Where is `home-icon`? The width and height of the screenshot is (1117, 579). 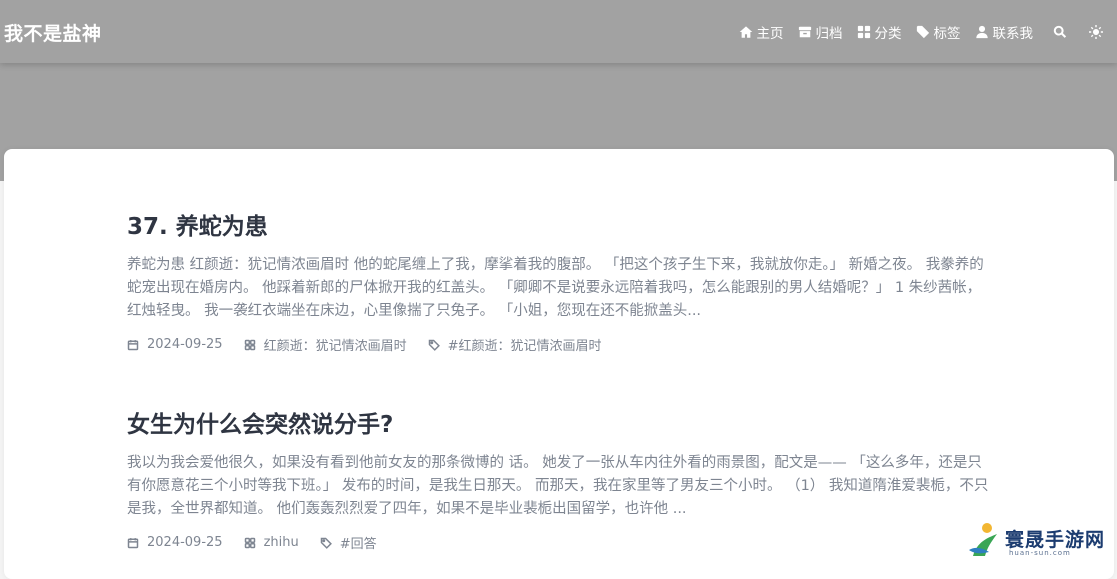 home-icon is located at coordinates (745, 31).